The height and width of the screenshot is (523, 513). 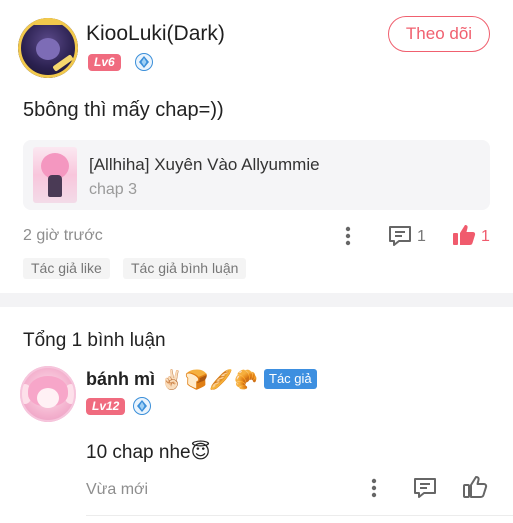 What do you see at coordinates (204, 164) in the screenshot?
I see `story-title: [Allhiha] Xuyên Vào Allyummie` at bounding box center [204, 164].